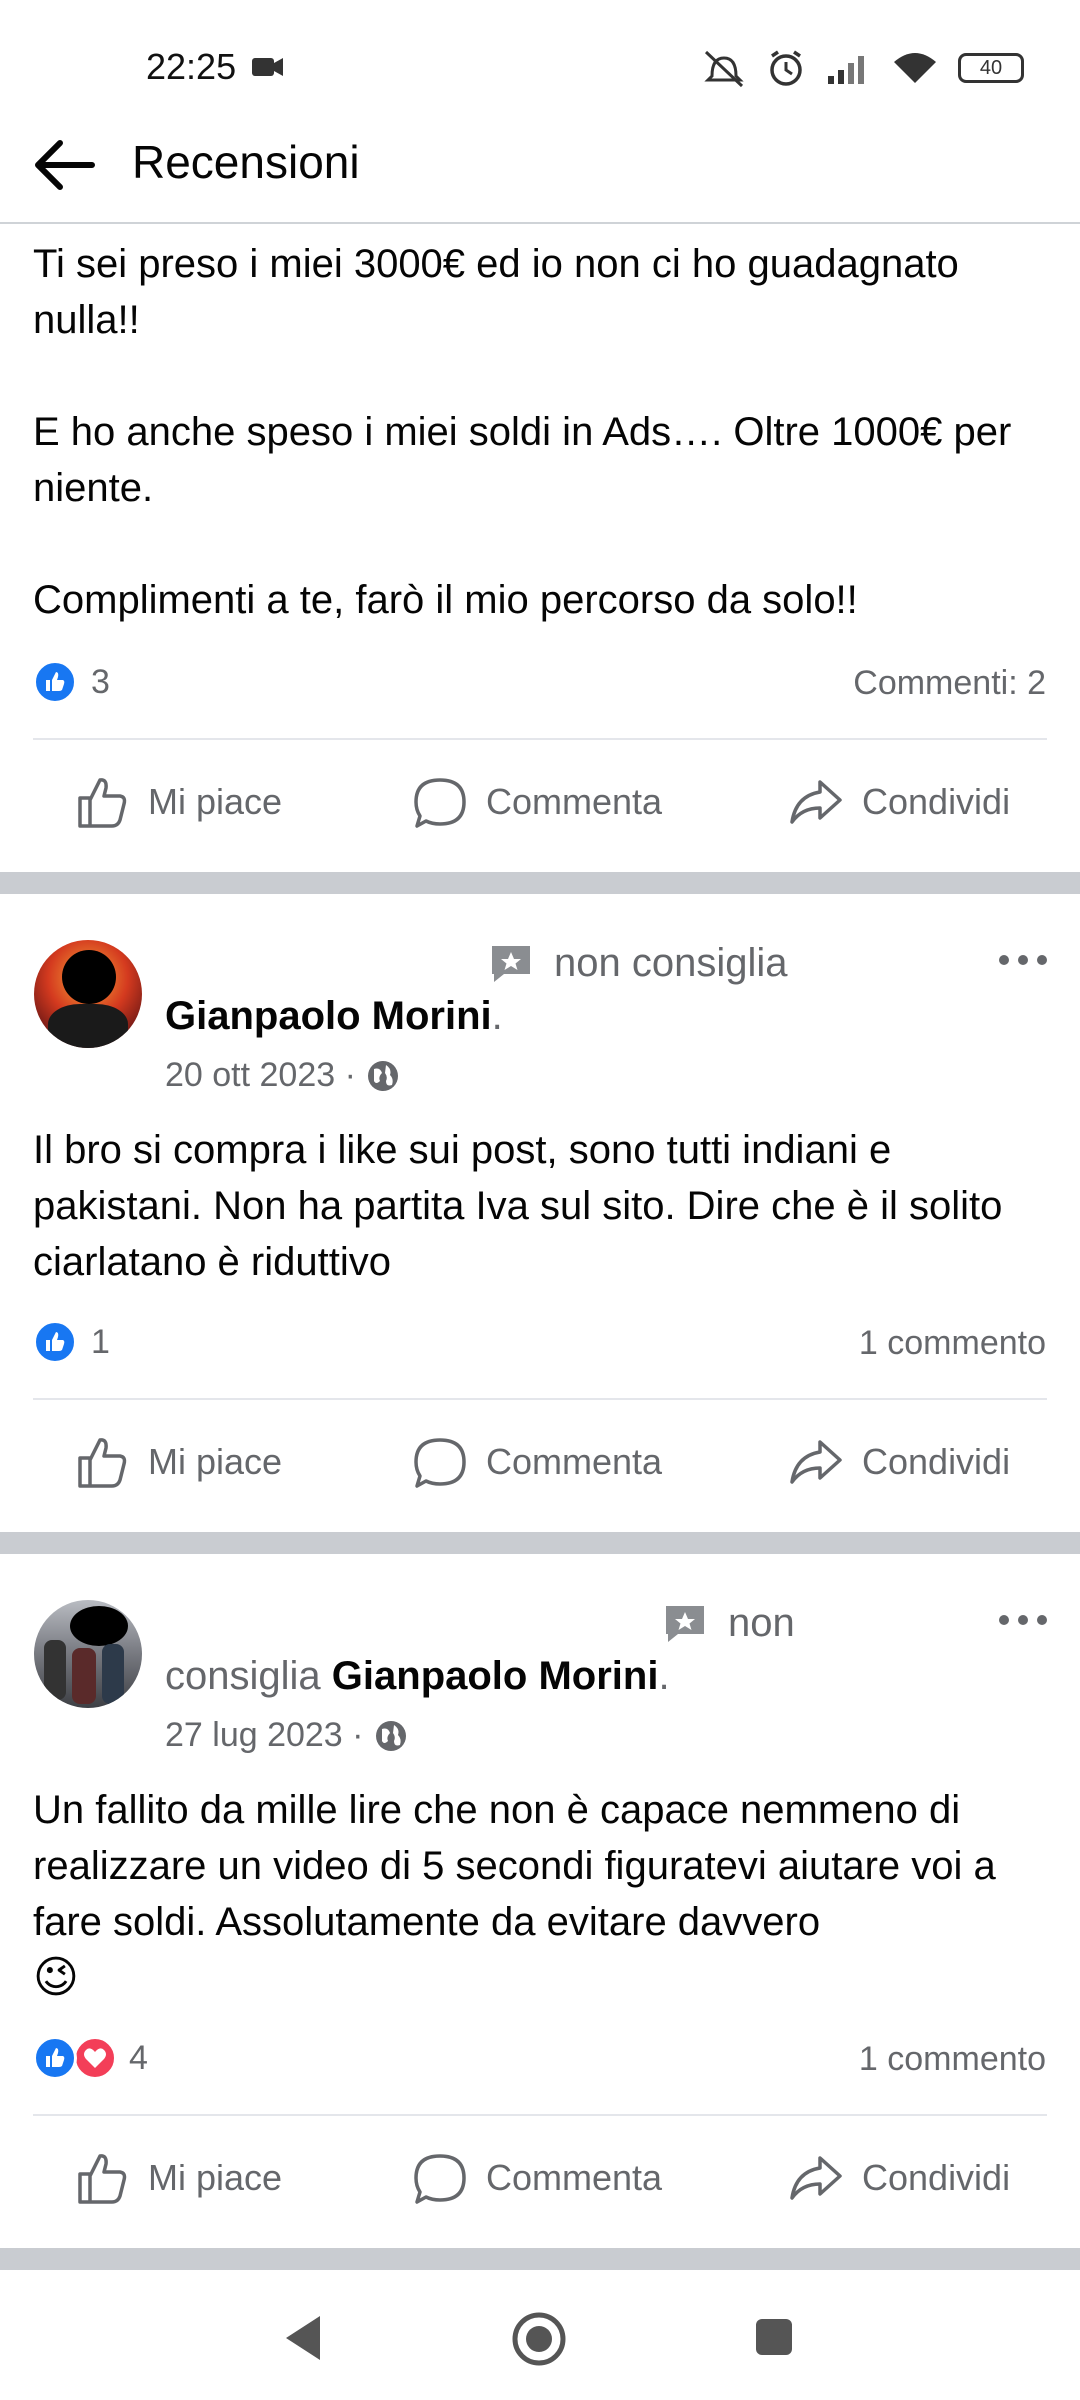 This screenshot has height=2400, width=1080. I want to click on reaction-count: 1, so click(100, 1341).